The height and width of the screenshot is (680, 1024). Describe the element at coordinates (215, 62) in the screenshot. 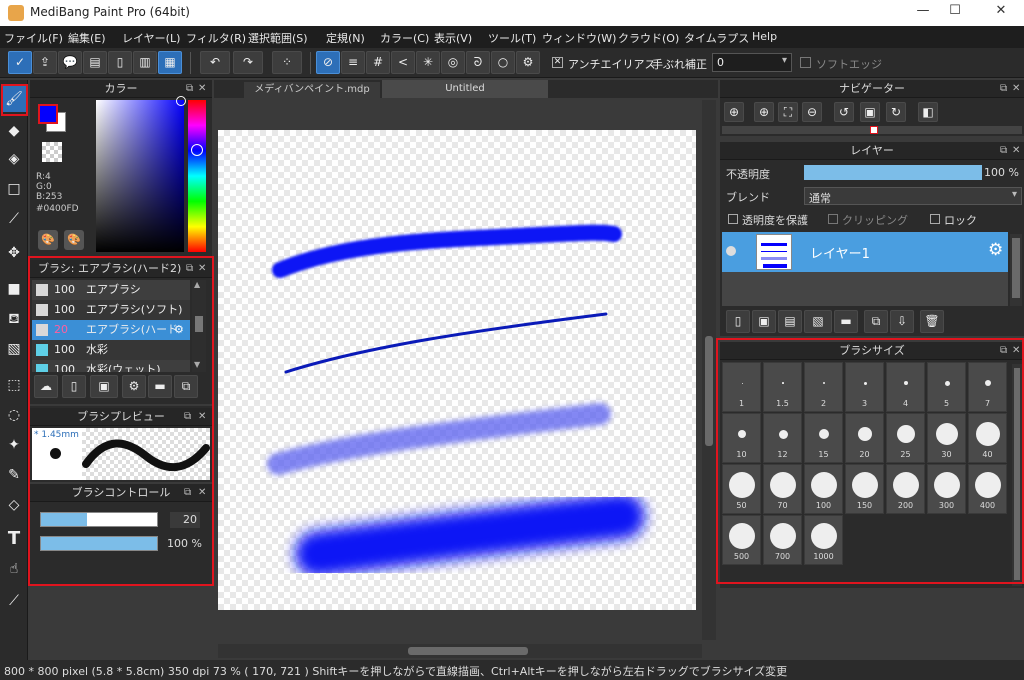

I see `undo-icon: ↶` at that location.